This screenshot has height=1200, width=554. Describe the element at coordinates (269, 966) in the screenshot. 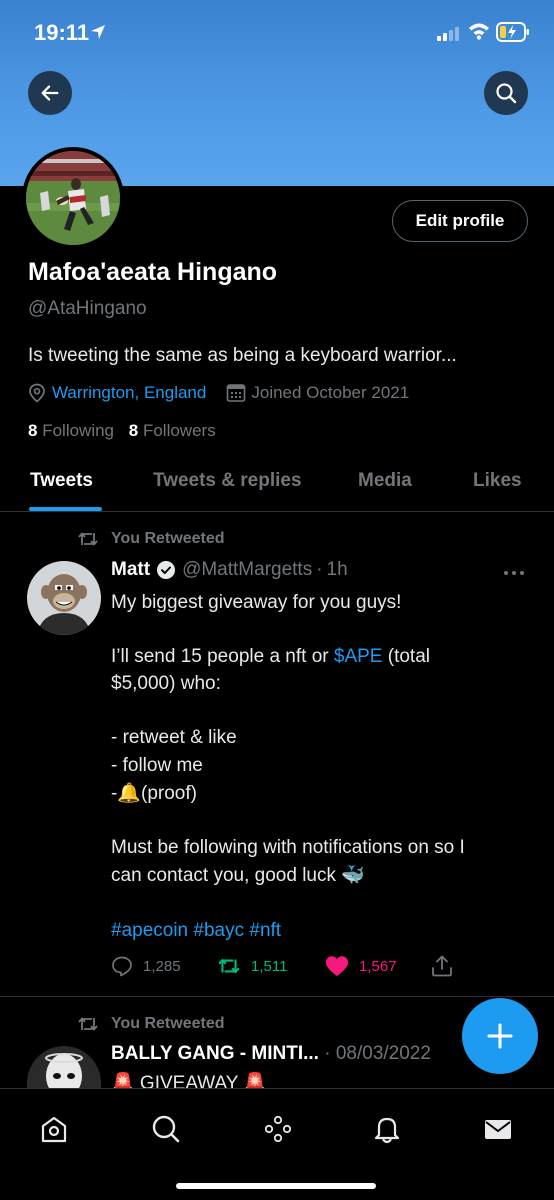

I see `retweet-count: 1,511` at that location.